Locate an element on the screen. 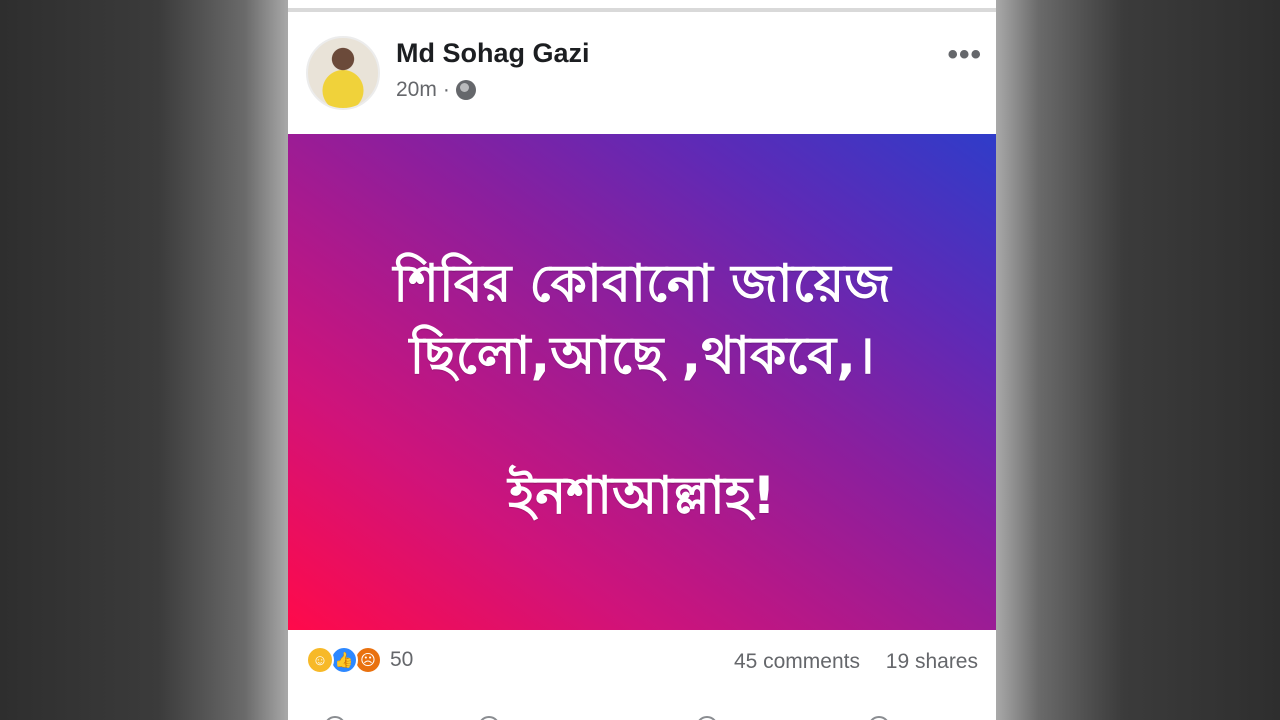 This screenshot has height=720, width=1280. banner-line-1: শিবির কোবানো জায়েজ is located at coordinates (642, 284).